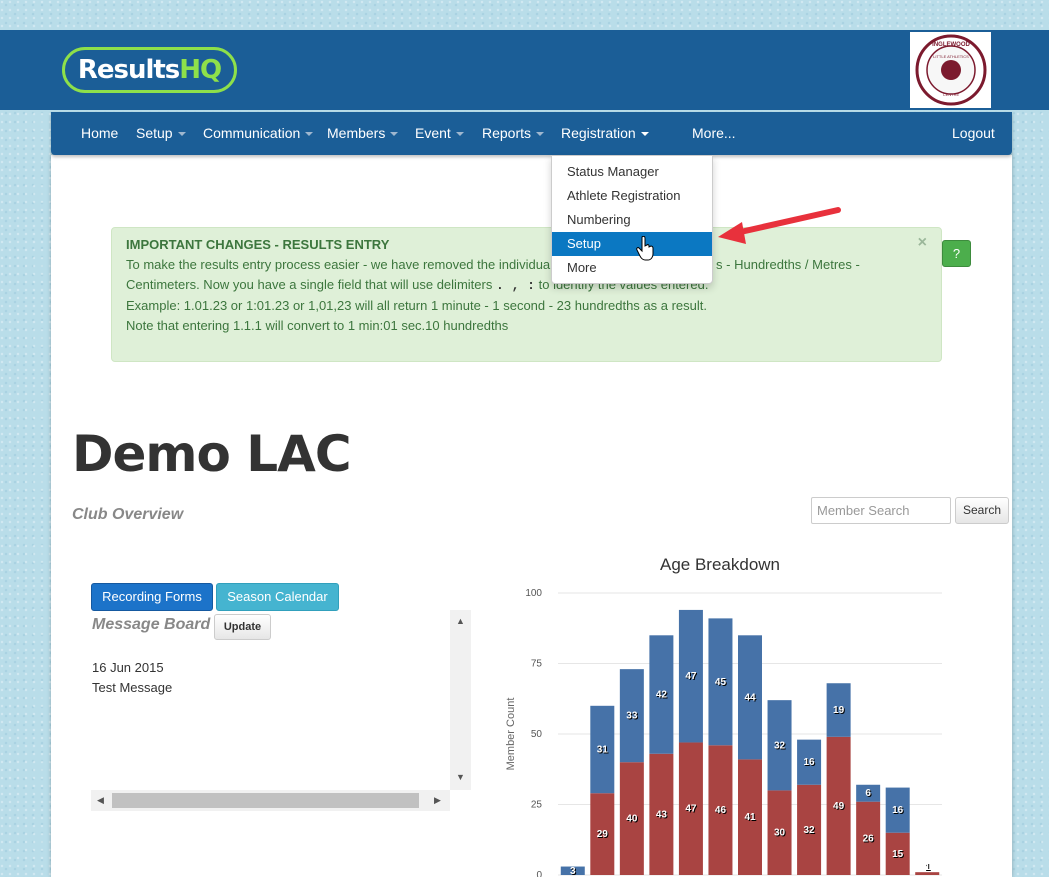 Image resolution: width=1049 pixels, height=877 pixels. Describe the element at coordinates (511, 734) in the screenshot. I see `y-axis-label: Member Count` at that location.